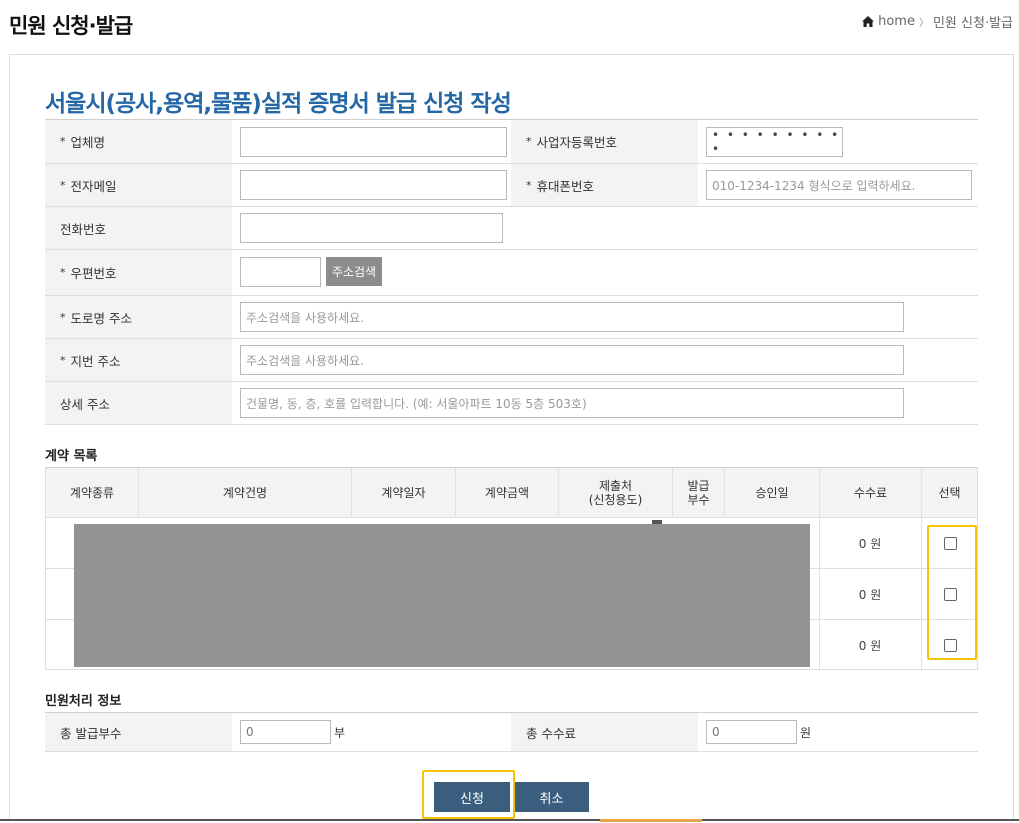  Describe the element at coordinates (245, 493) in the screenshot. I see `column-header: 계약건명` at that location.